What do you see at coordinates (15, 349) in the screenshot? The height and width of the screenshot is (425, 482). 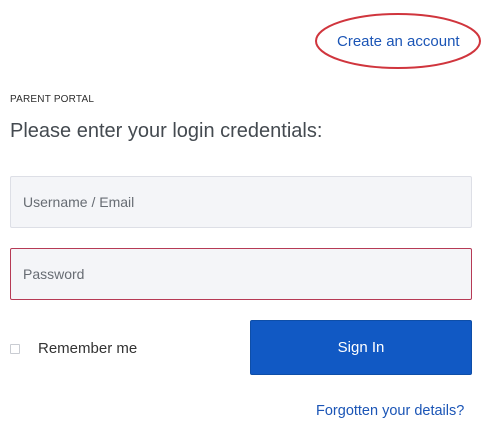 I see `remember-me-checkbox` at bounding box center [15, 349].